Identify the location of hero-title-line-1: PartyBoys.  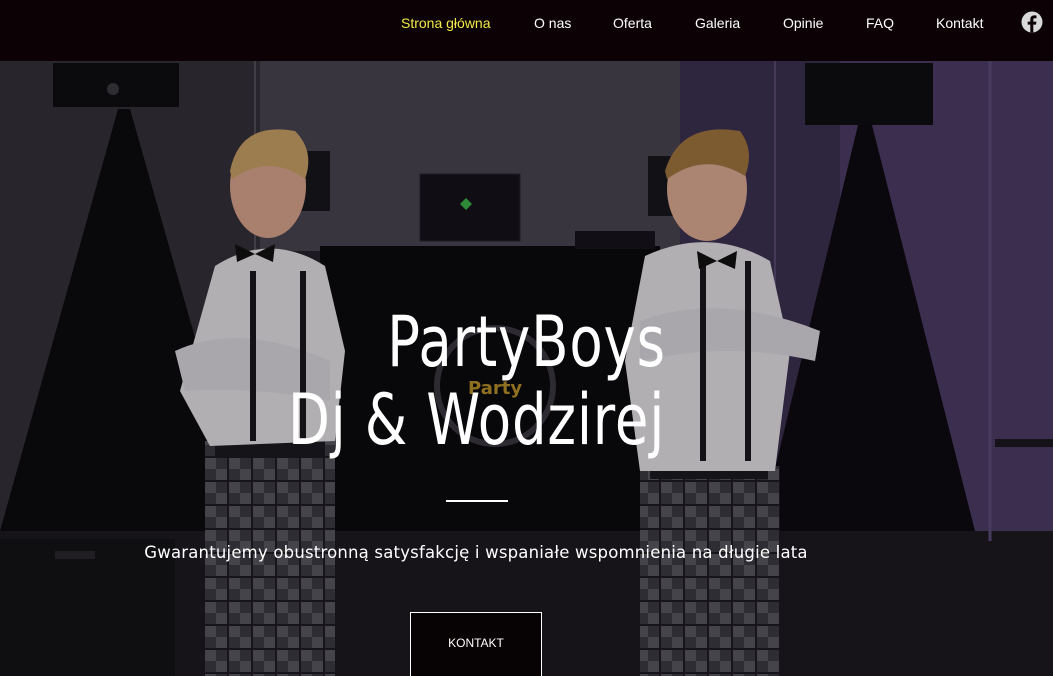
(526, 342).